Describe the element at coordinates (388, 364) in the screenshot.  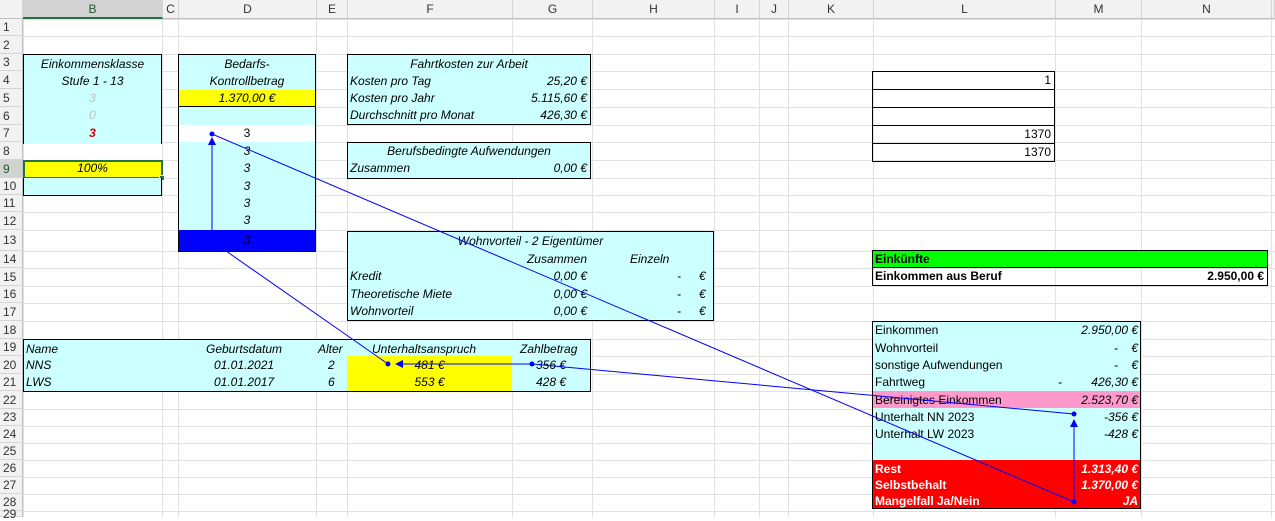
I see `trace-dot-f20` at that location.